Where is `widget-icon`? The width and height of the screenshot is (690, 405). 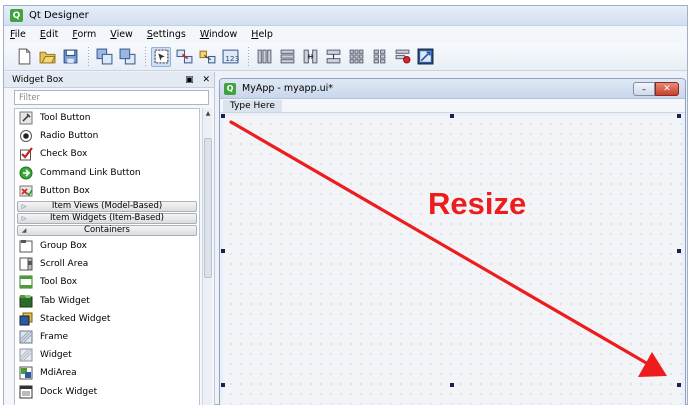
widget-icon is located at coordinates (26, 355).